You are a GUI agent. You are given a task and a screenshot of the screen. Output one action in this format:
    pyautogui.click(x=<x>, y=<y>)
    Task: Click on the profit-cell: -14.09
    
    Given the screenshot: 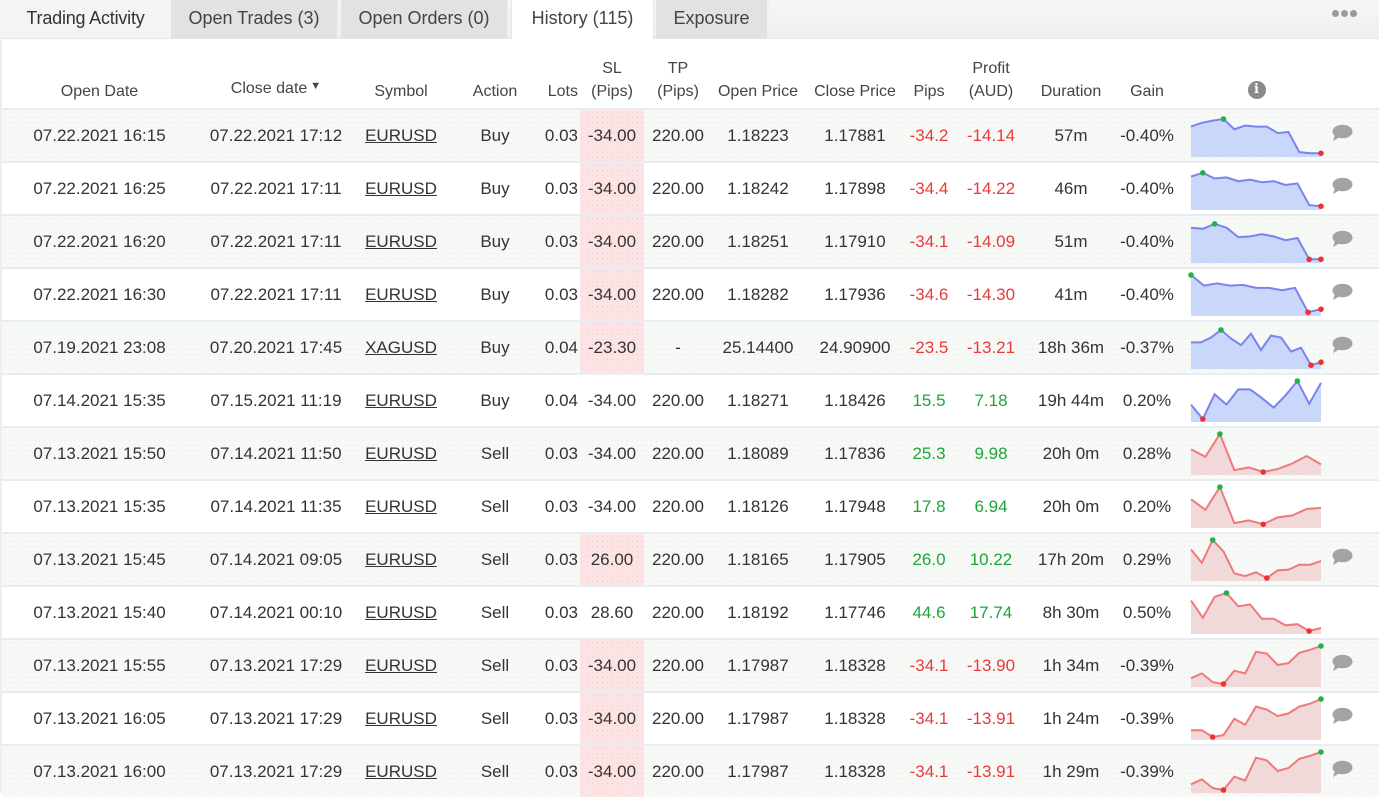 What is the action you would take?
    pyautogui.click(x=991, y=241)
    